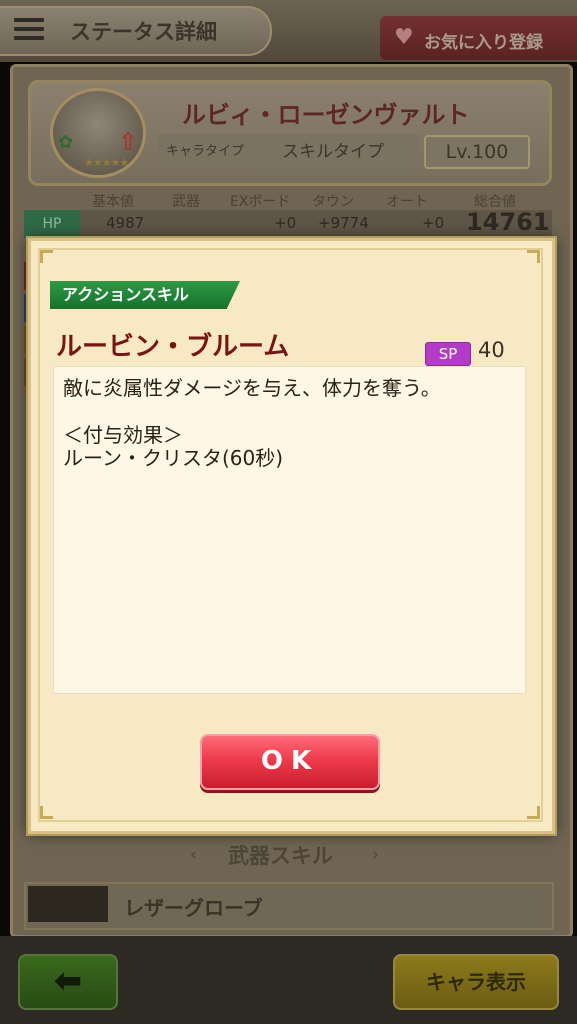 The image size is (577, 1024). What do you see at coordinates (143, 32) in the screenshot?
I see `page-title: ステータス詳細` at bounding box center [143, 32].